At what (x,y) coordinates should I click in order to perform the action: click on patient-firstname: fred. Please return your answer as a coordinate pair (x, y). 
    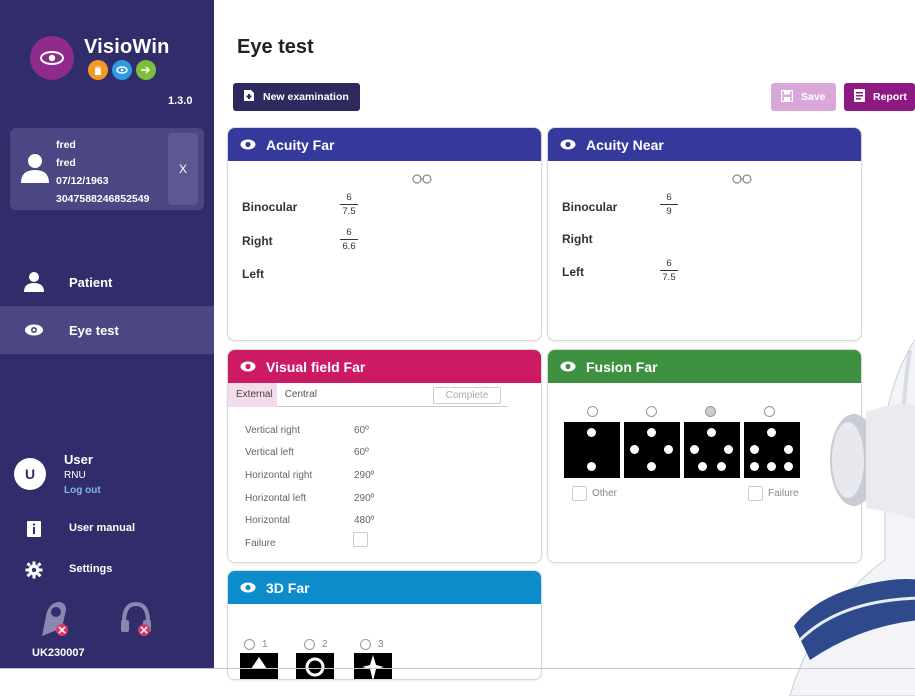
    Looking at the image, I should click on (66, 145).